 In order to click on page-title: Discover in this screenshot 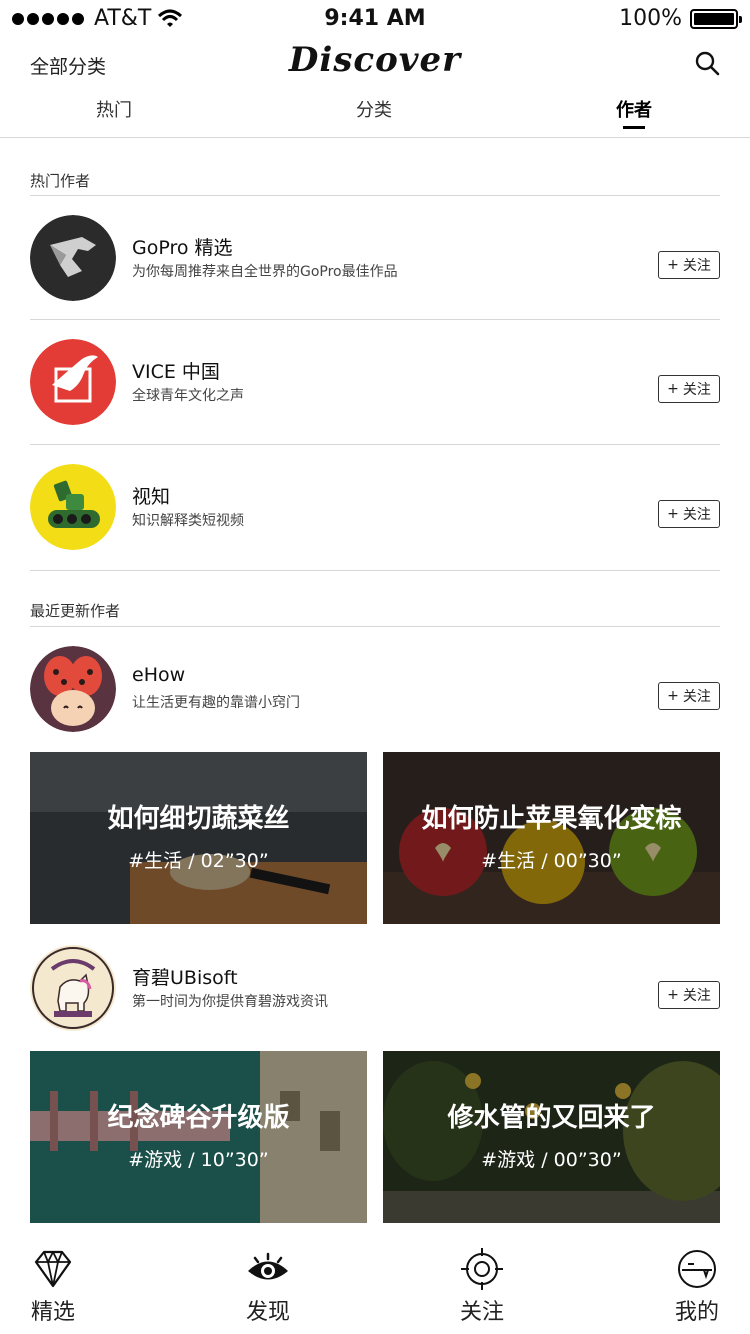, I will do `click(375, 60)`.